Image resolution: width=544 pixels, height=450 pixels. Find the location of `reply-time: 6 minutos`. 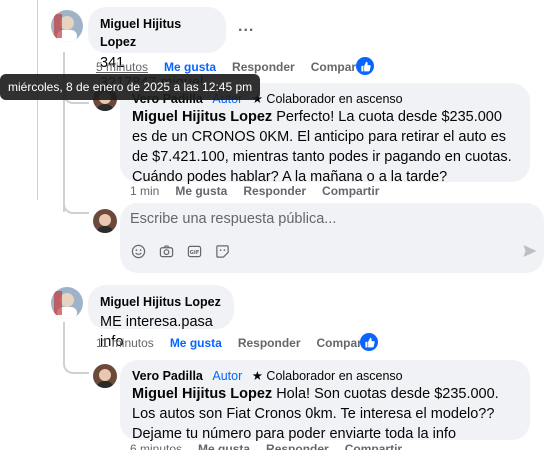

reply-time: 6 minutos is located at coordinates (156, 446).